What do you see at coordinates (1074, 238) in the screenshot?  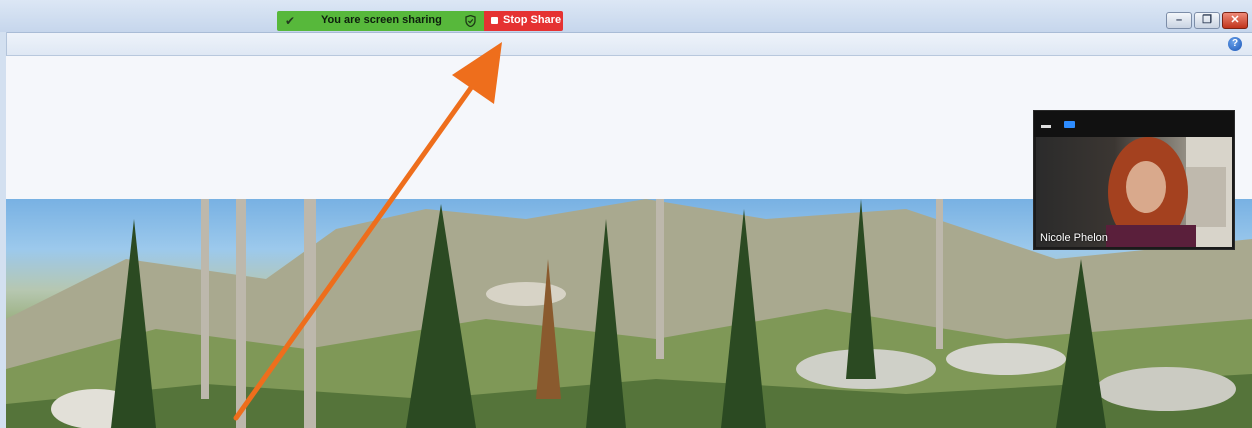 I see `participant-name: Nicole Phelon` at bounding box center [1074, 238].